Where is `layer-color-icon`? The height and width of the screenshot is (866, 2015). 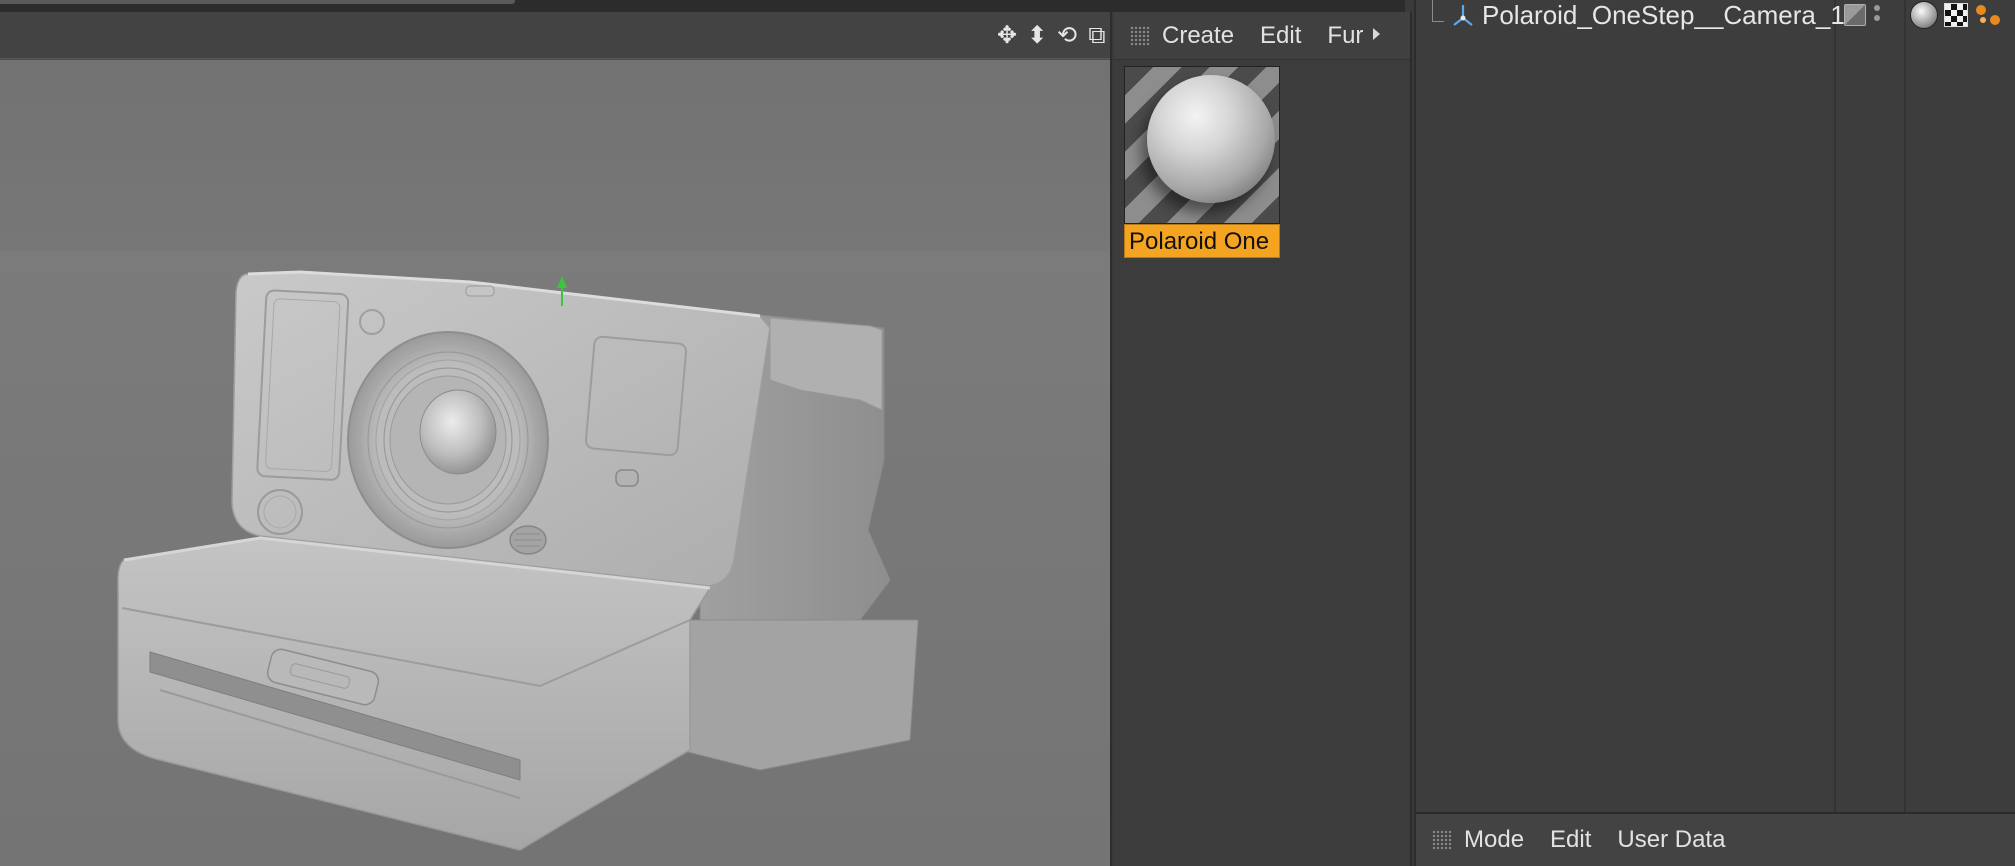
layer-color-icon is located at coordinates (1855, 15).